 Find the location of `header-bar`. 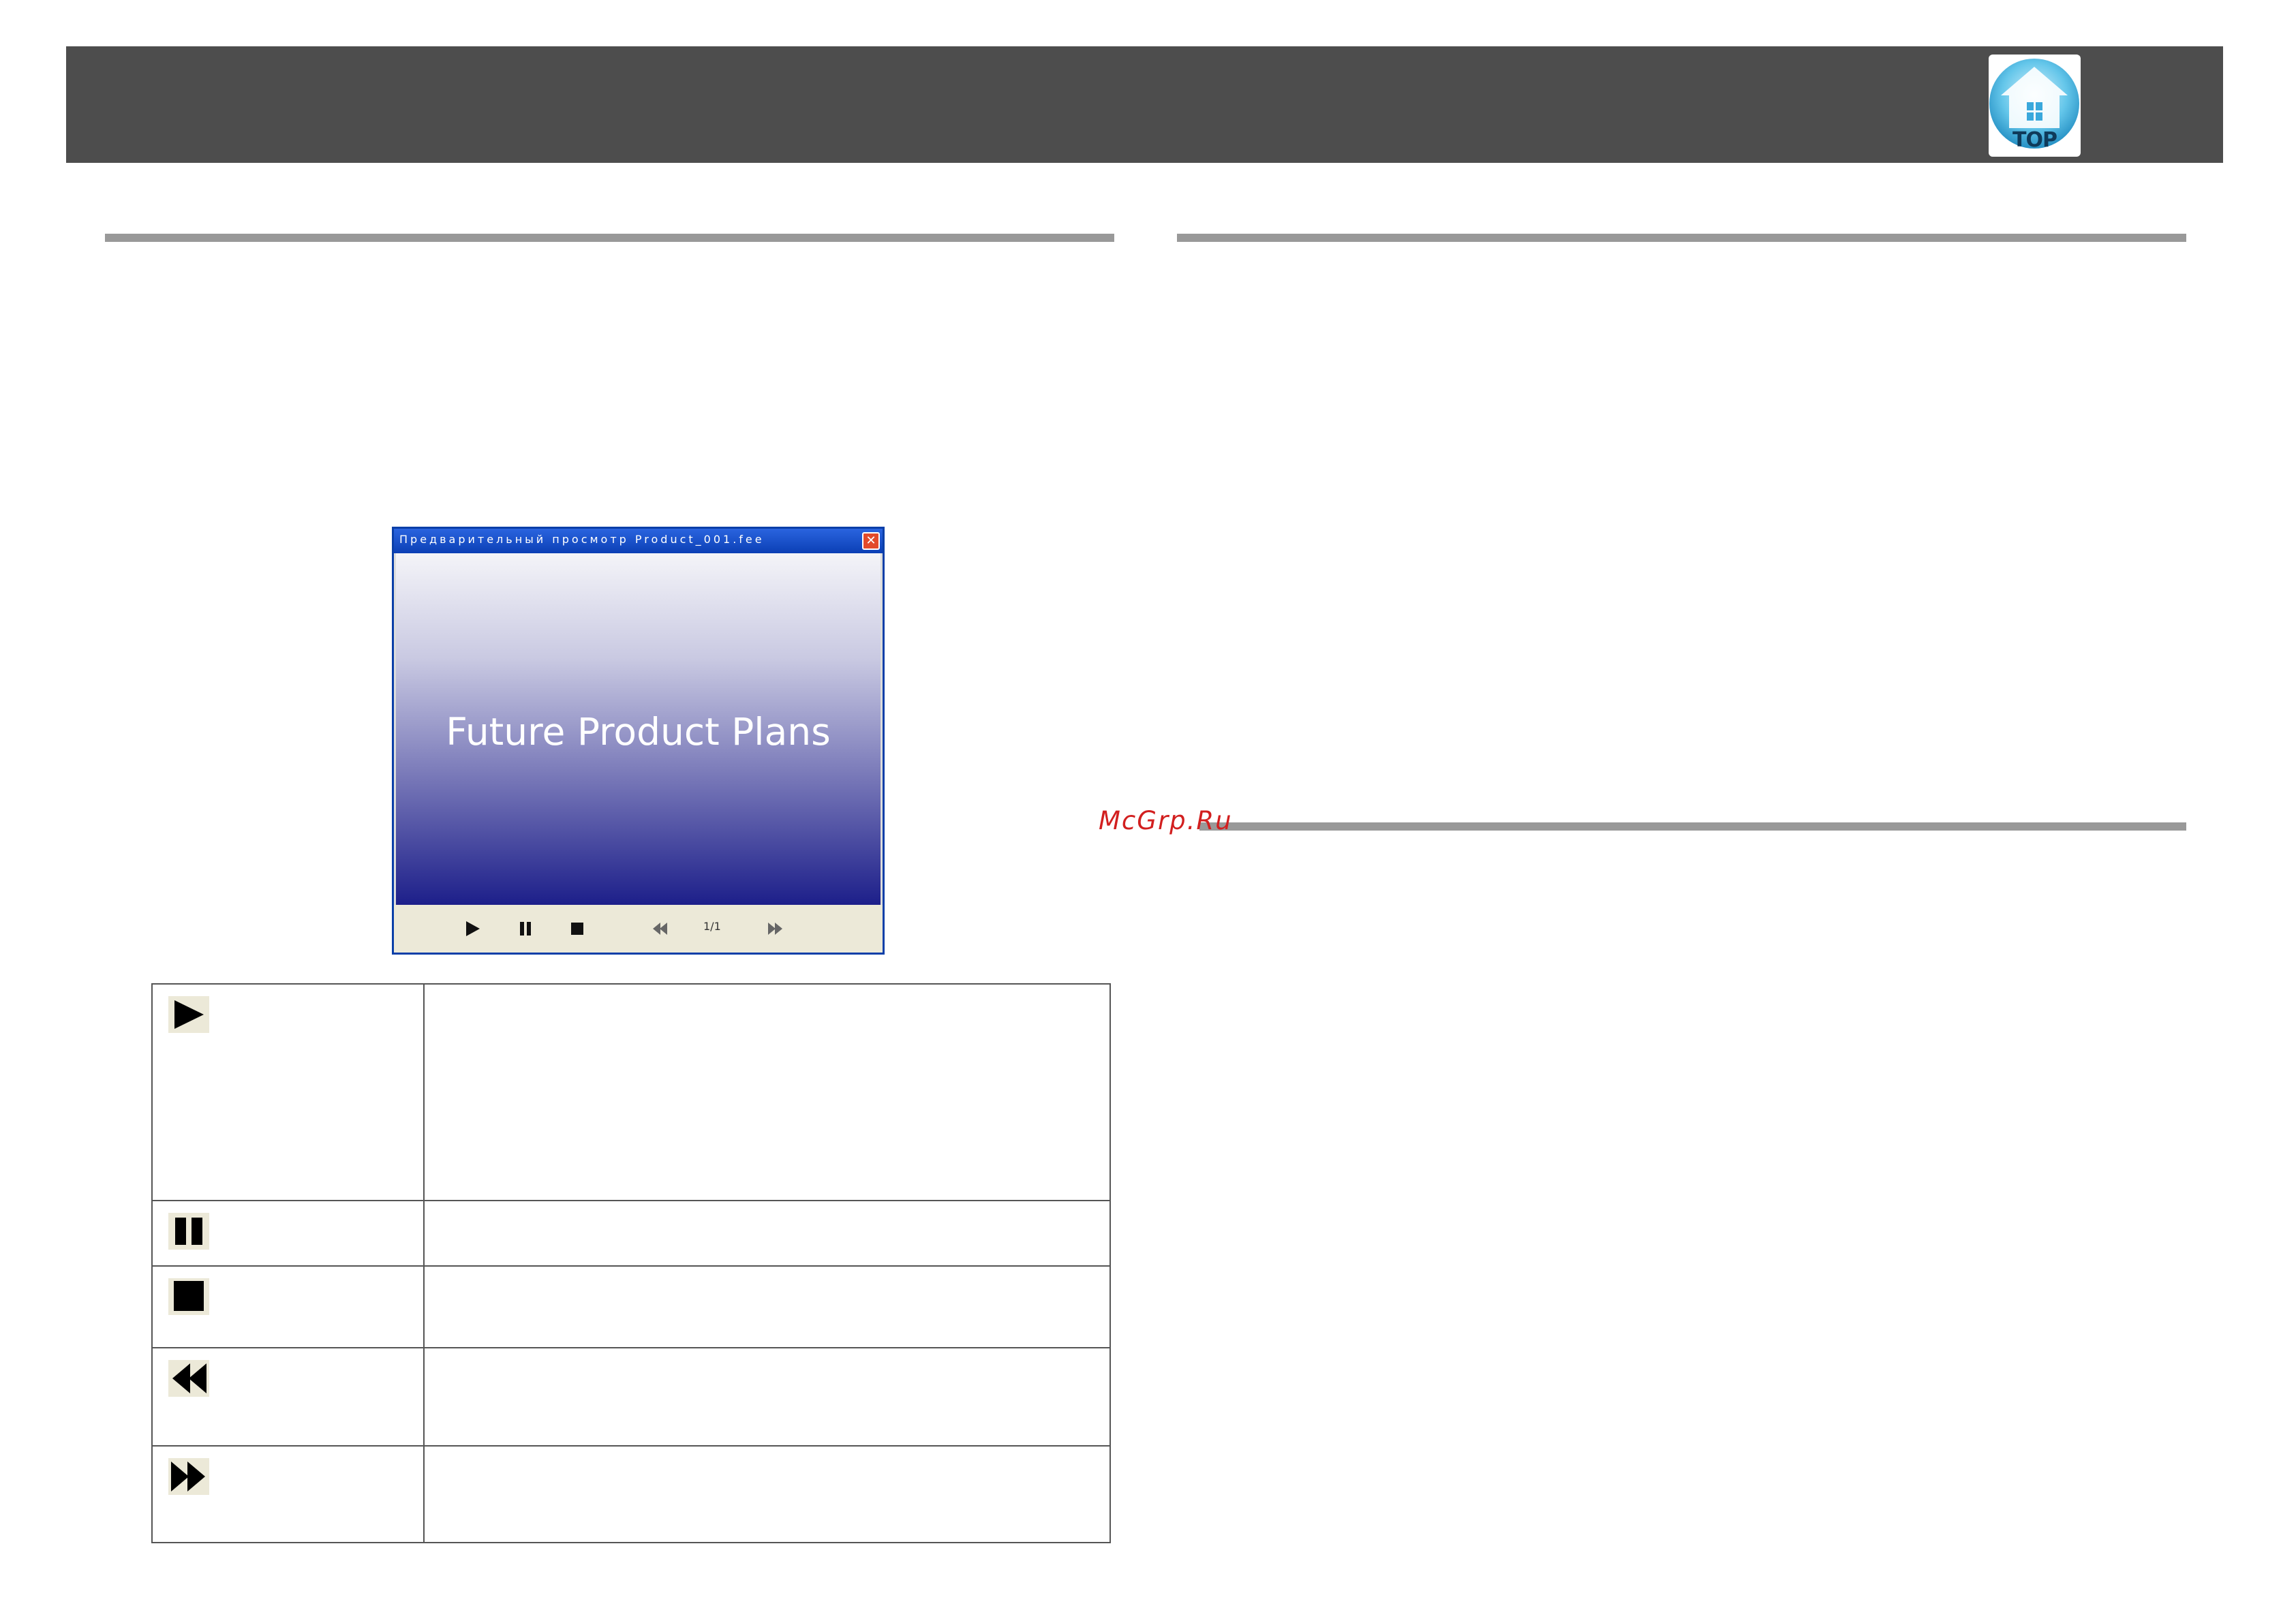

header-bar is located at coordinates (1145, 104).